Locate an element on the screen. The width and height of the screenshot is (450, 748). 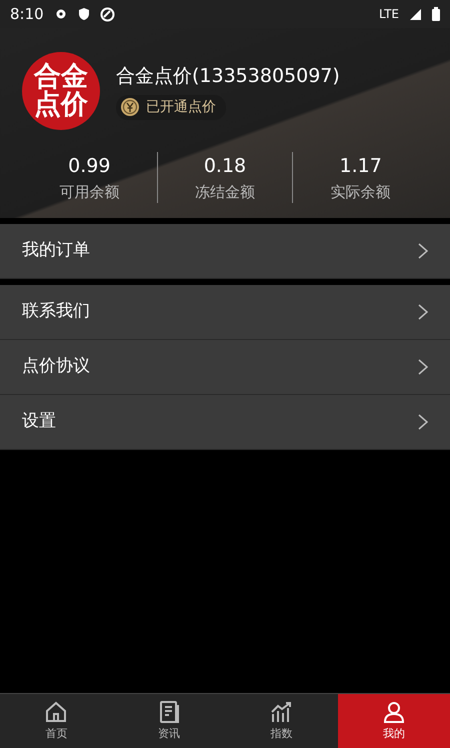
status-text: 已开通点价 is located at coordinates (181, 107).